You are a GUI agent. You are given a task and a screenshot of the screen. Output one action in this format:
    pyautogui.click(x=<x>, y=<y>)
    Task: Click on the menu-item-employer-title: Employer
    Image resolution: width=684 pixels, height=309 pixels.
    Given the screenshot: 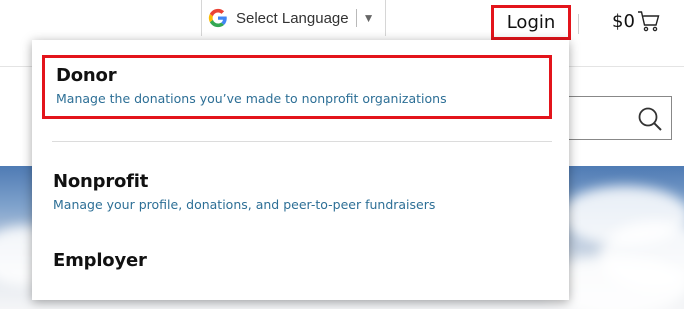 What is the action you would take?
    pyautogui.click(x=100, y=260)
    